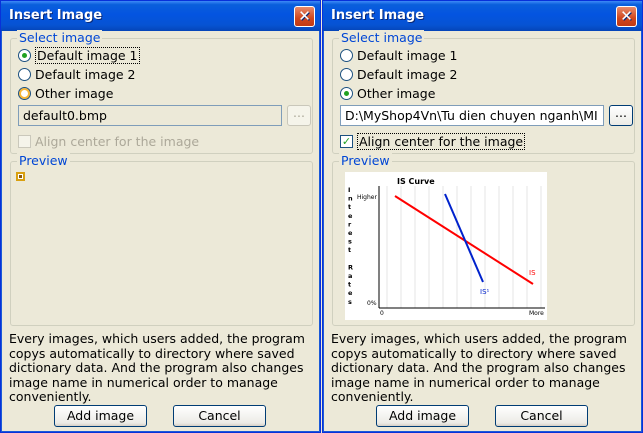 The width and height of the screenshot is (643, 433). What do you see at coordinates (372, 303) in the screenshot?
I see `y-bottom-label: 0%` at bounding box center [372, 303].